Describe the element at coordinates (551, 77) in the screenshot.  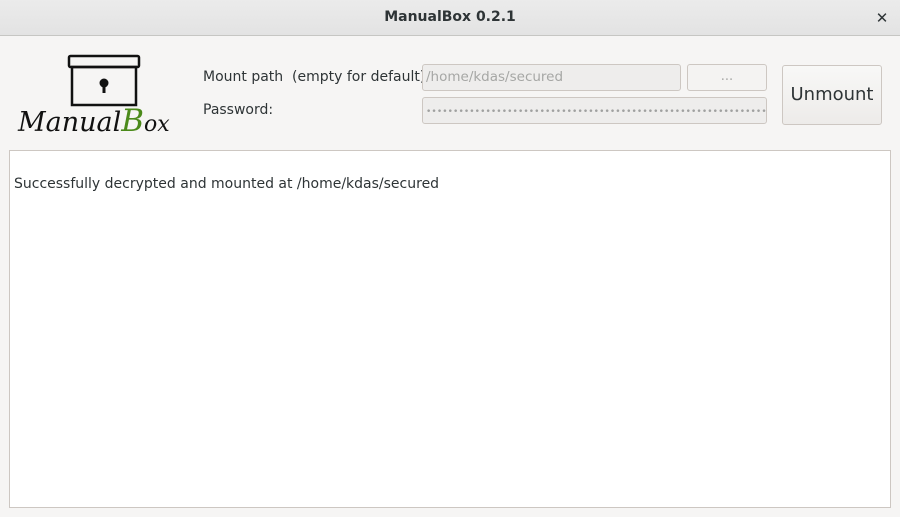
I see `mount-path-field: /home/kdas/secured` at that location.